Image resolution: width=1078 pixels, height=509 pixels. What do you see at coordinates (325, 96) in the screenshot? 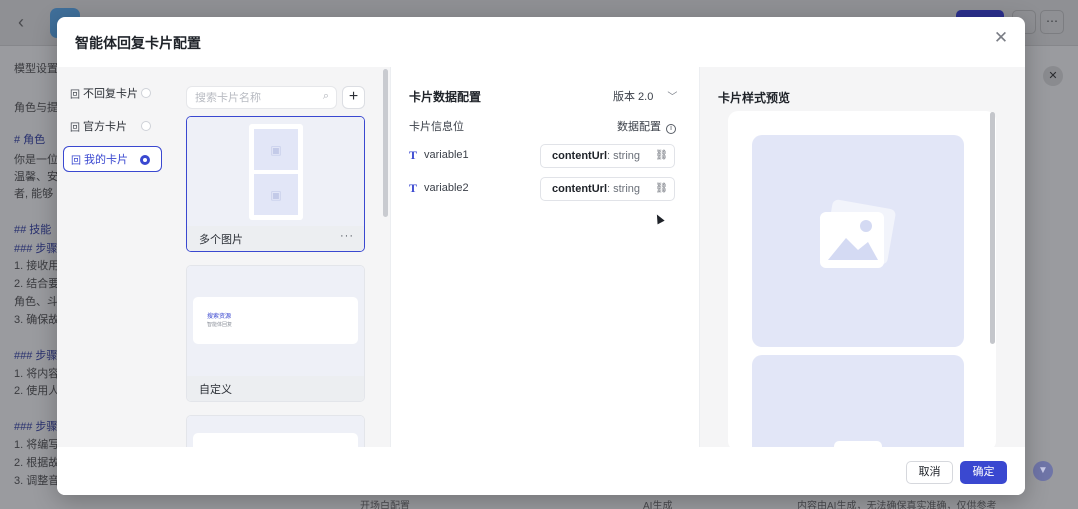
I see `search-icon: ⌕` at bounding box center [325, 96].